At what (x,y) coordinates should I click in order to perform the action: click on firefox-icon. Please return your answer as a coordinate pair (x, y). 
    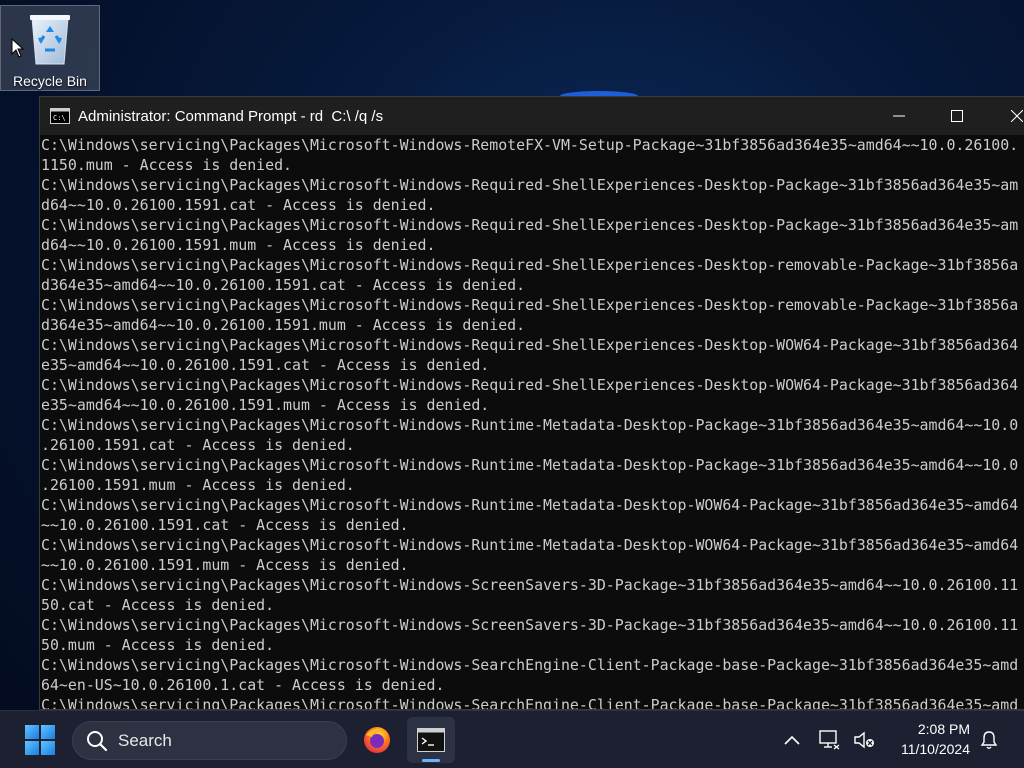
    Looking at the image, I should click on (377, 740).